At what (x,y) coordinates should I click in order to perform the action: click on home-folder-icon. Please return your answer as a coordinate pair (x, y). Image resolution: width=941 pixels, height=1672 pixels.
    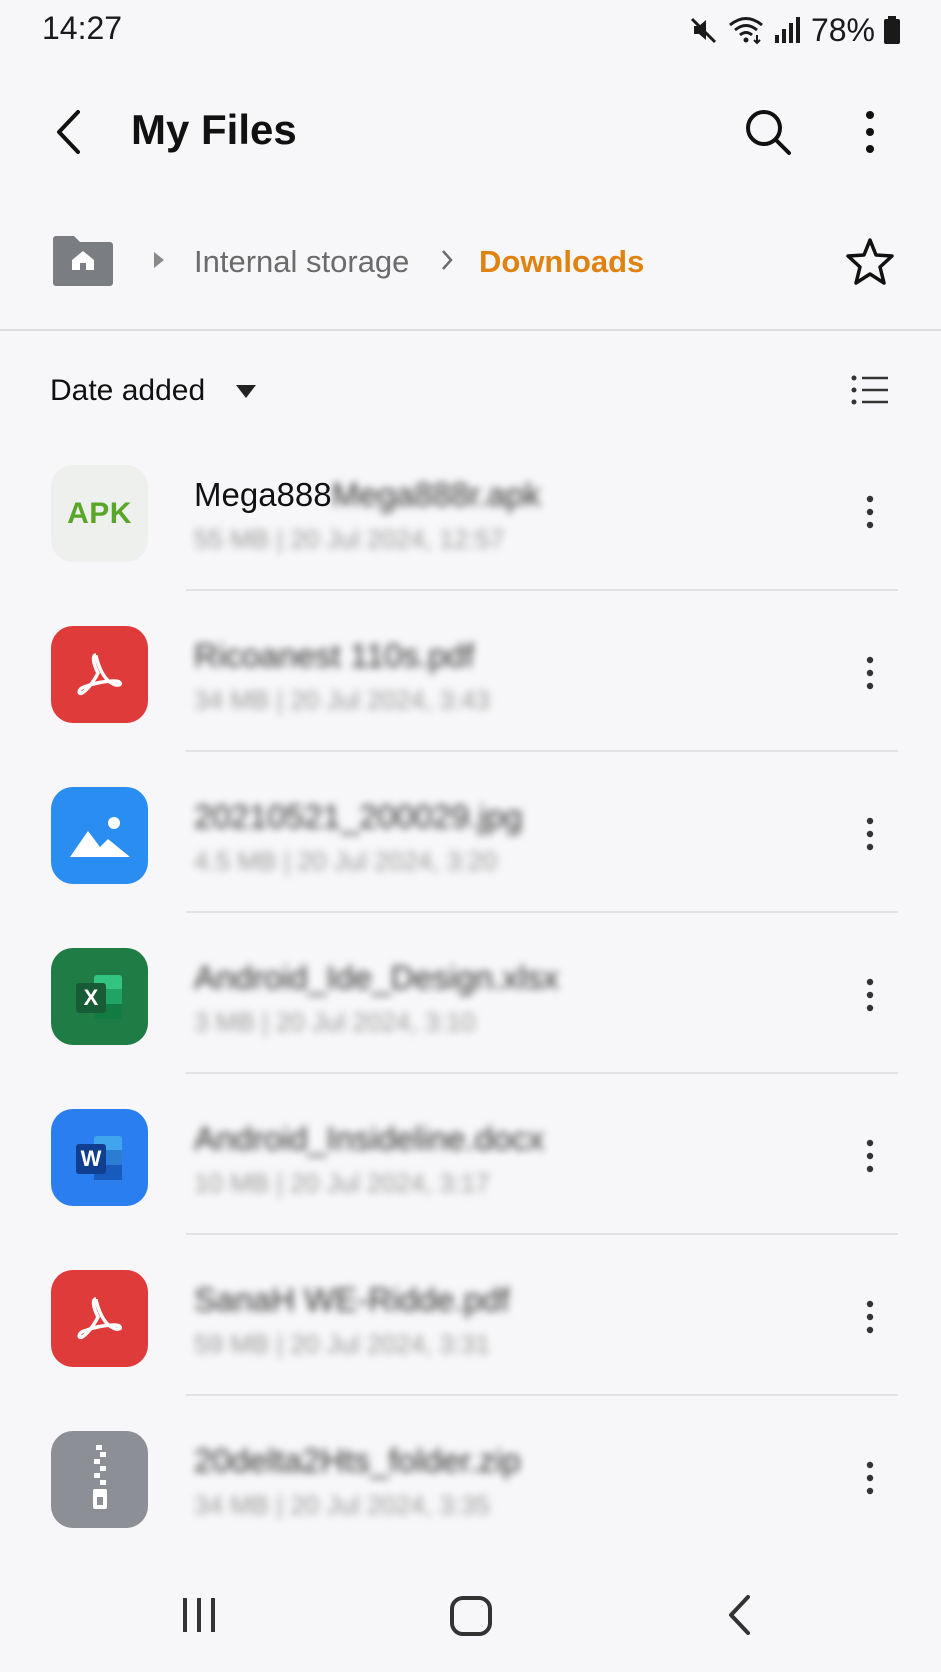
    Looking at the image, I should click on (83, 261).